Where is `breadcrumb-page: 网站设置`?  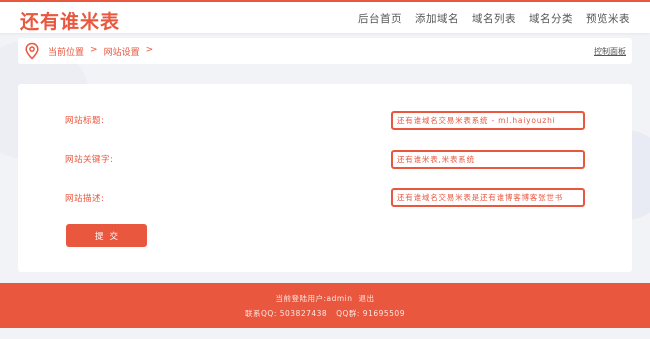
breadcrumb-page: 网站设置 is located at coordinates (122, 51).